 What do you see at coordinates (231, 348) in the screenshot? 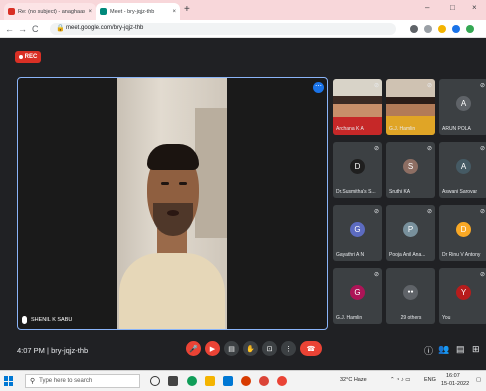
I see `captions-button: ▤` at bounding box center [231, 348].